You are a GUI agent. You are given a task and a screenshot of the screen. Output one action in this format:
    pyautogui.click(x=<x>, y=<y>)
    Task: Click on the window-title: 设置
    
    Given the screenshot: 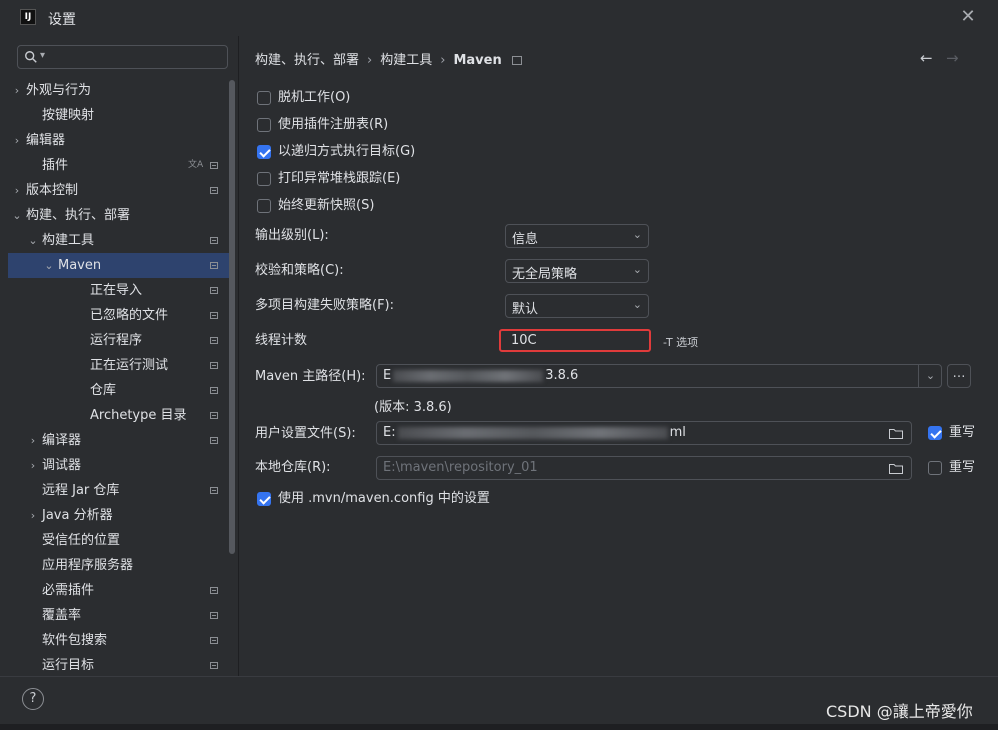 What is the action you would take?
    pyautogui.click(x=62, y=20)
    